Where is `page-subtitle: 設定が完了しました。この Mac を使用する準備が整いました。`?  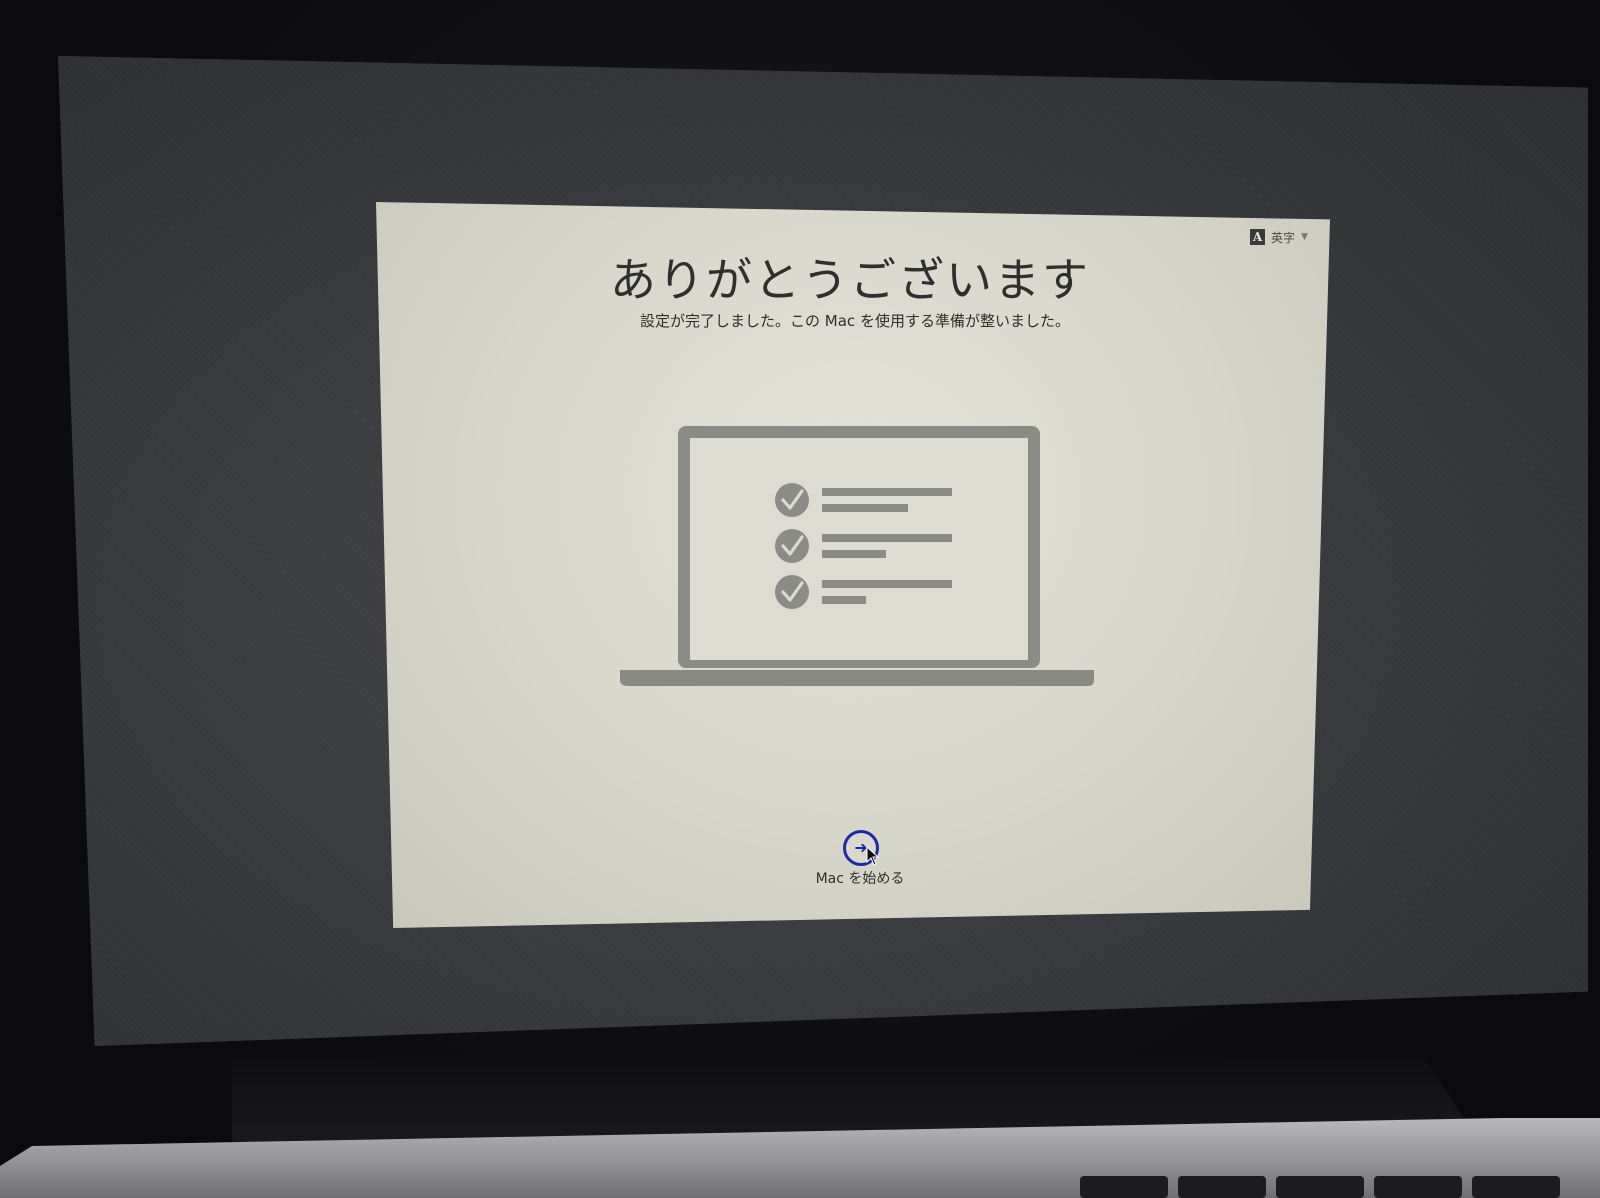
page-subtitle: 設定が完了しました。この Mac を使用する準備が整いました。 is located at coordinates (855, 321).